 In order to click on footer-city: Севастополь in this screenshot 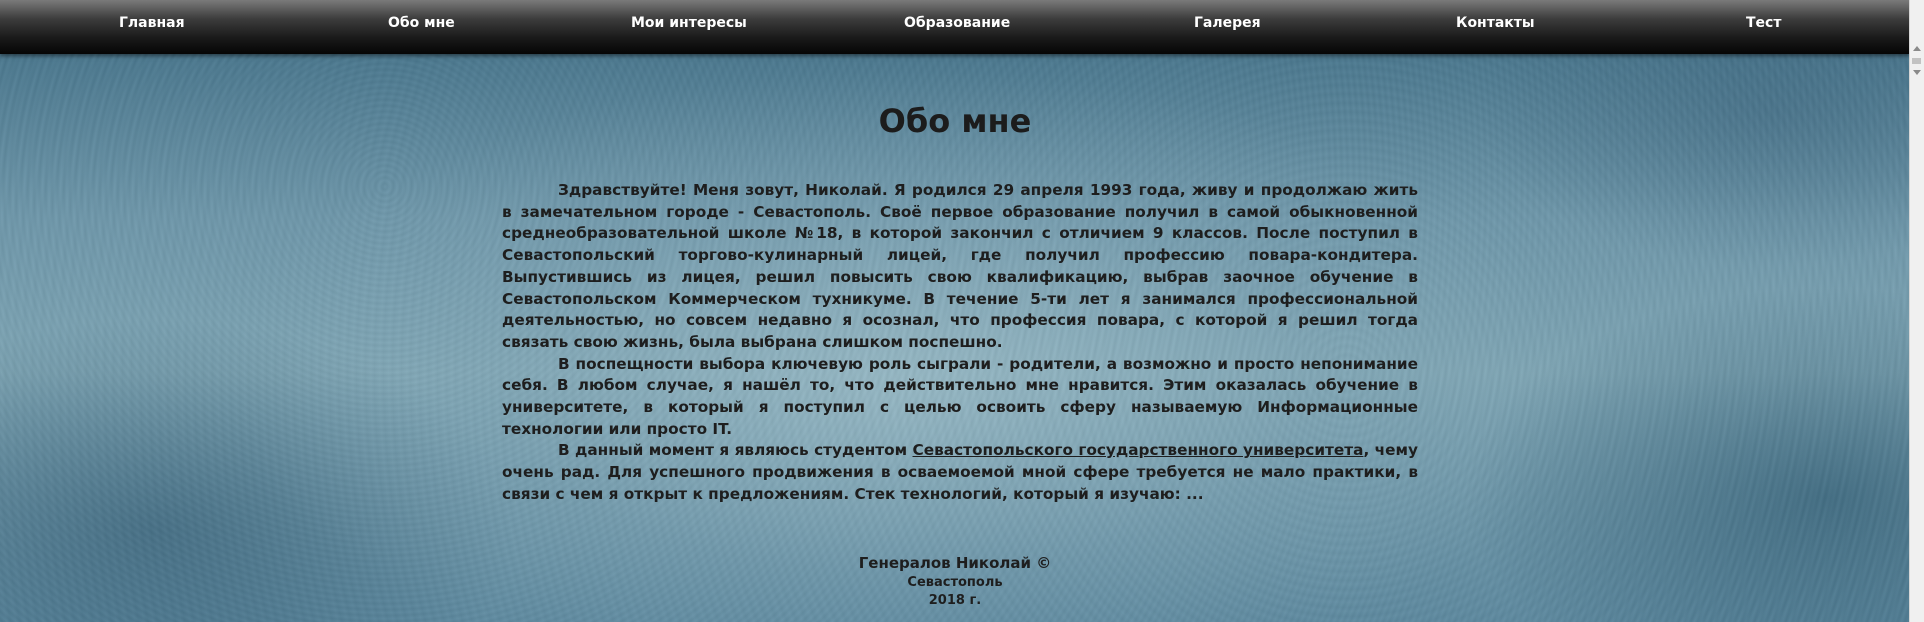, I will do `click(955, 582)`.